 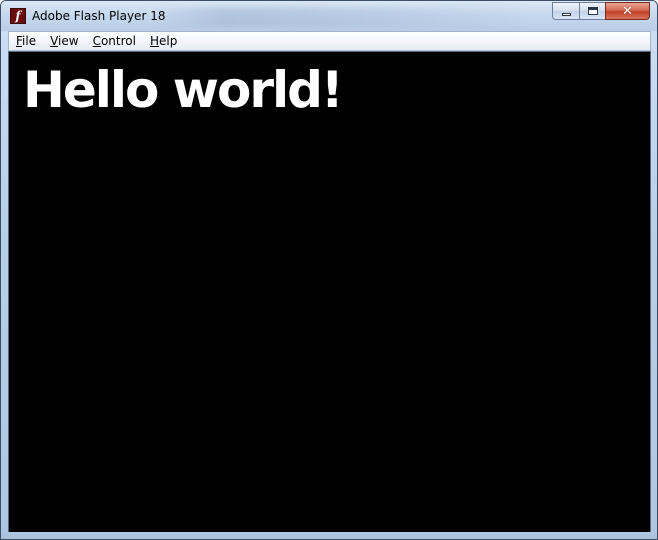 What do you see at coordinates (168, 41) in the screenshot?
I see `menu-help-label: elp` at bounding box center [168, 41].